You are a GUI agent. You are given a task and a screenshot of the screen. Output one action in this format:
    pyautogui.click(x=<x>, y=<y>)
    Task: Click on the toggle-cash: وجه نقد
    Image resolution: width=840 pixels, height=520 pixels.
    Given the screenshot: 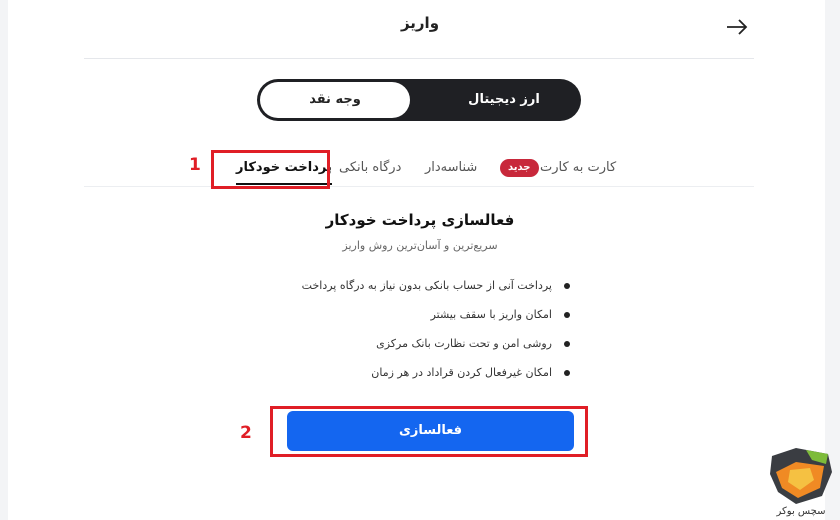 What is the action you would take?
    pyautogui.click(x=335, y=100)
    